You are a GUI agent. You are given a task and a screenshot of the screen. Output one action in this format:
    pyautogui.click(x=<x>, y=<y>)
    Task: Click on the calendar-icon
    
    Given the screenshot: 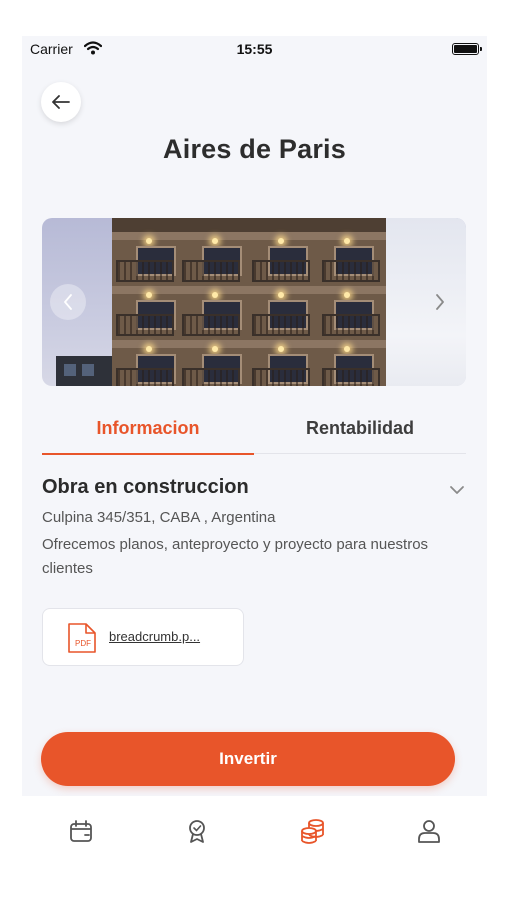 What is the action you would take?
    pyautogui.click(x=81, y=831)
    